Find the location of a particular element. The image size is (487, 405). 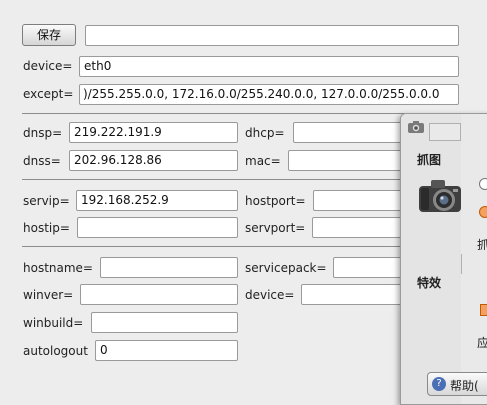

hostip-label: hostip= is located at coordinates (46, 228).